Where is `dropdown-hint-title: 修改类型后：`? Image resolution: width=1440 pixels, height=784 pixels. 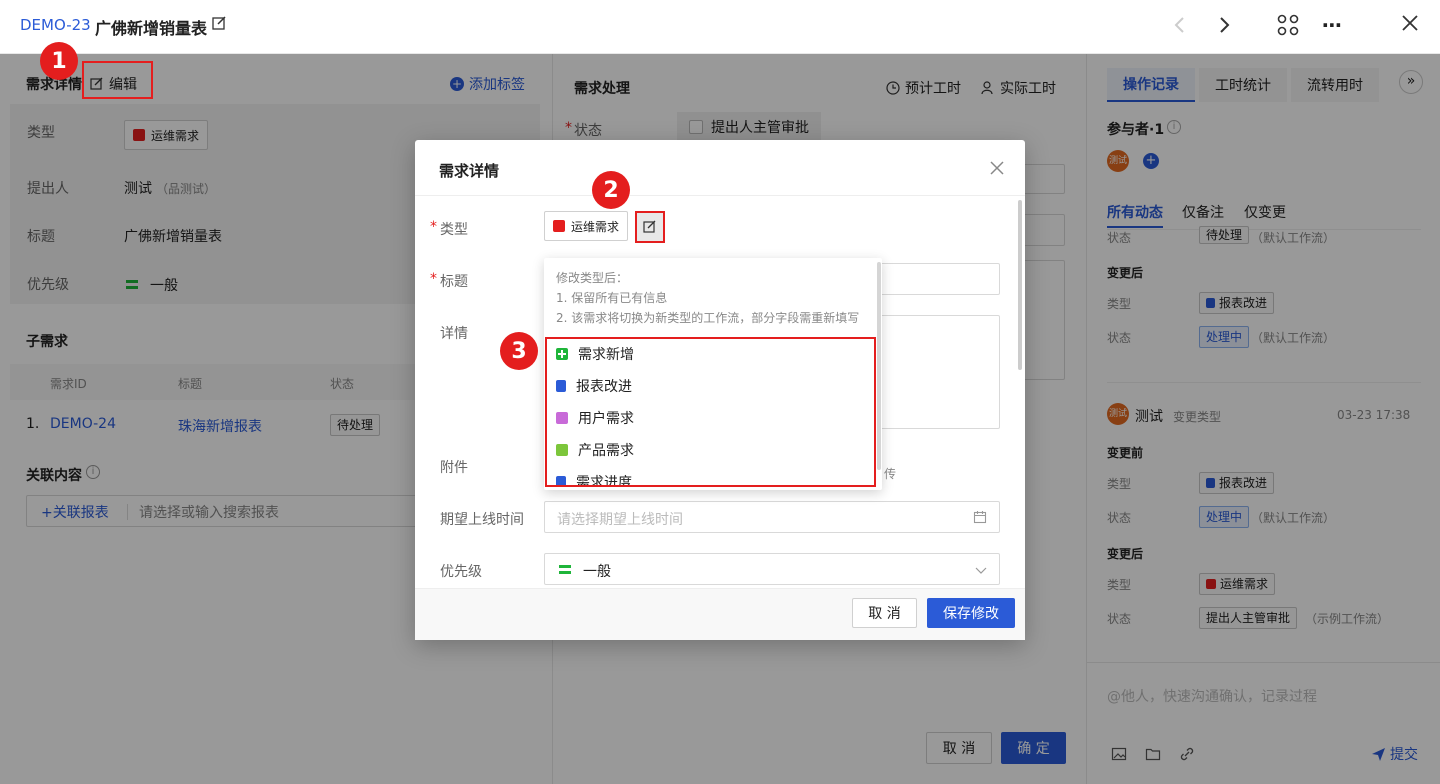 dropdown-hint-title: 修改类型后： is located at coordinates (592, 278).